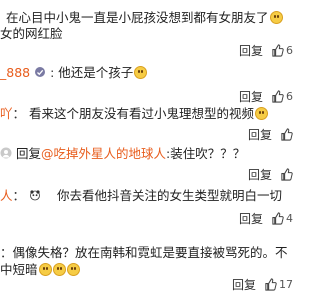 The width and height of the screenshot is (320, 293). Describe the element at coordinates (96, 72) in the screenshot. I see `comment-text: 他还是个孩子` at that location.